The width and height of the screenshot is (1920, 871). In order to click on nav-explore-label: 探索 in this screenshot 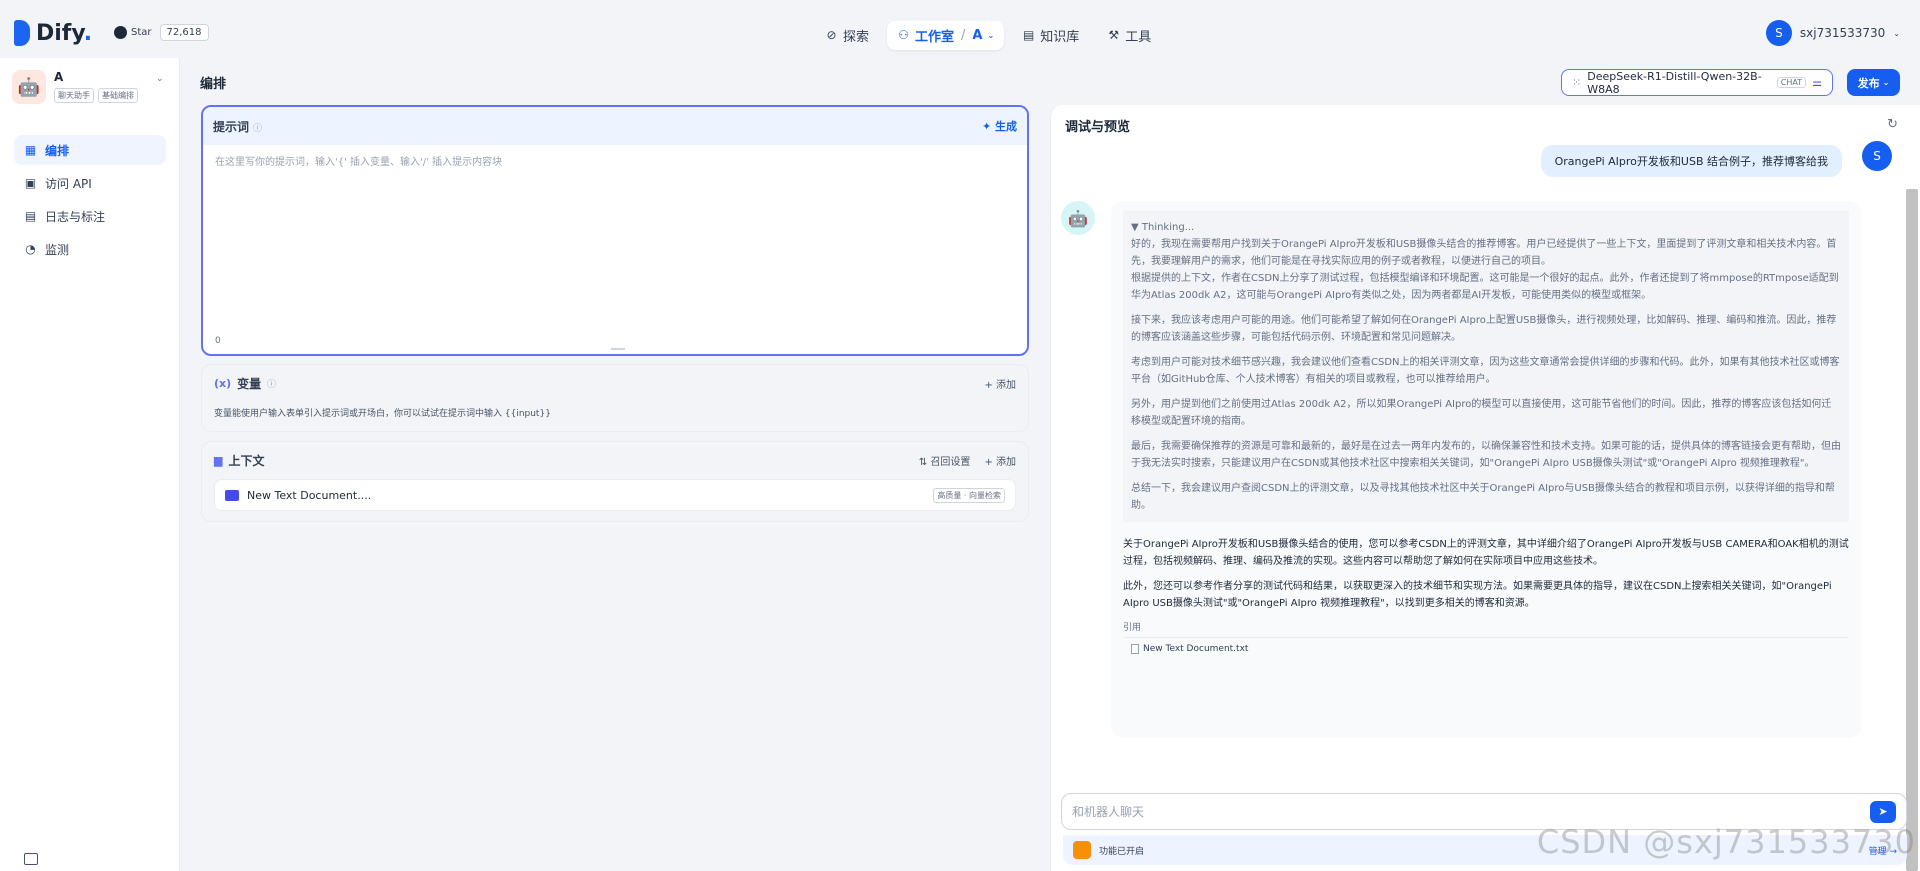, I will do `click(856, 37)`.